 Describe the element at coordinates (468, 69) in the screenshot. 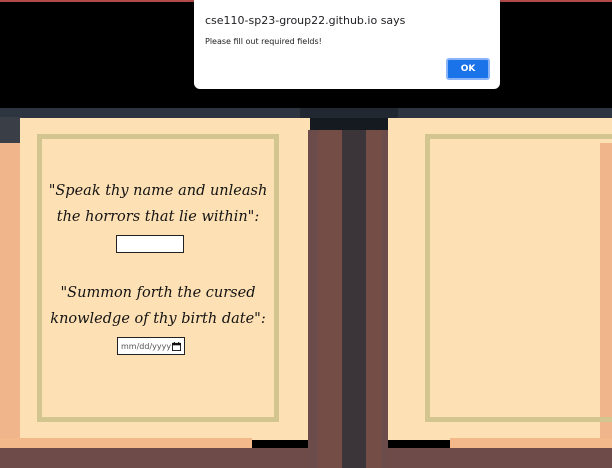

I see `ok-button: OK` at that location.